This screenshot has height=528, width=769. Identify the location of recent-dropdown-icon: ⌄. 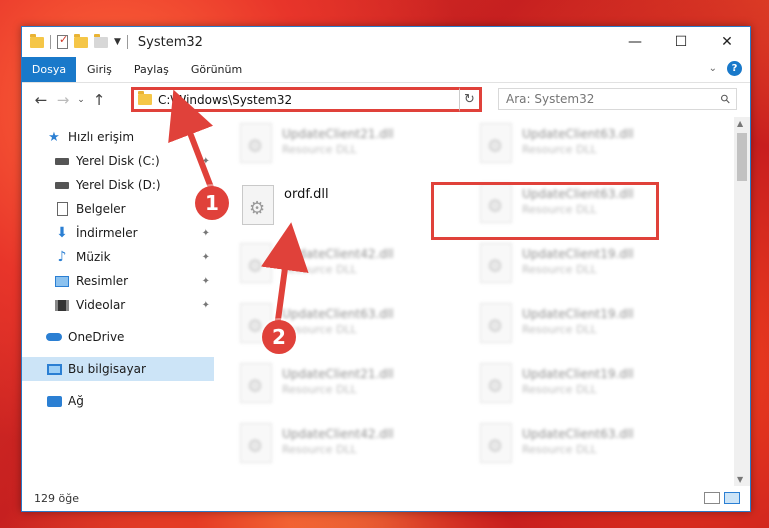
(81, 100).